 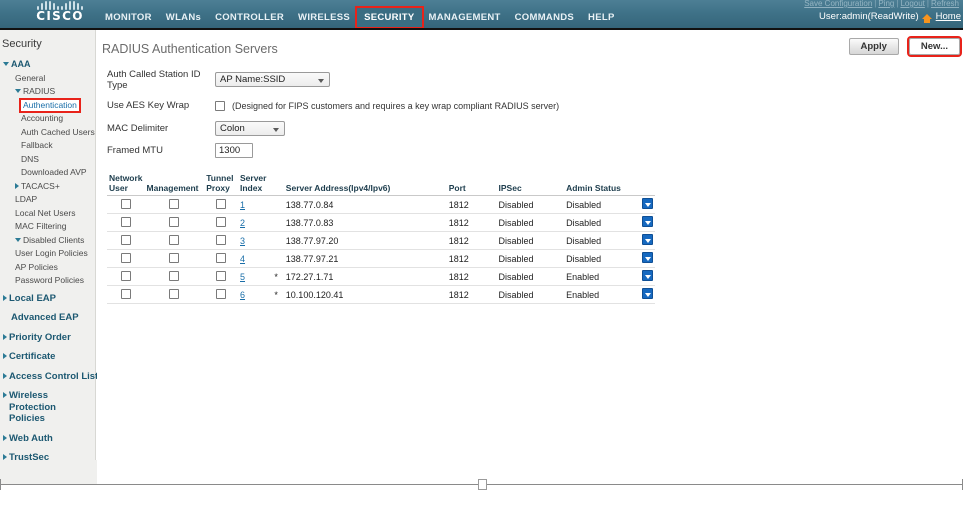 What do you see at coordinates (381, 240) in the screenshot?
I see `table-row: 3 138.77.97.20 1812 Disabled Disabled` at bounding box center [381, 240].